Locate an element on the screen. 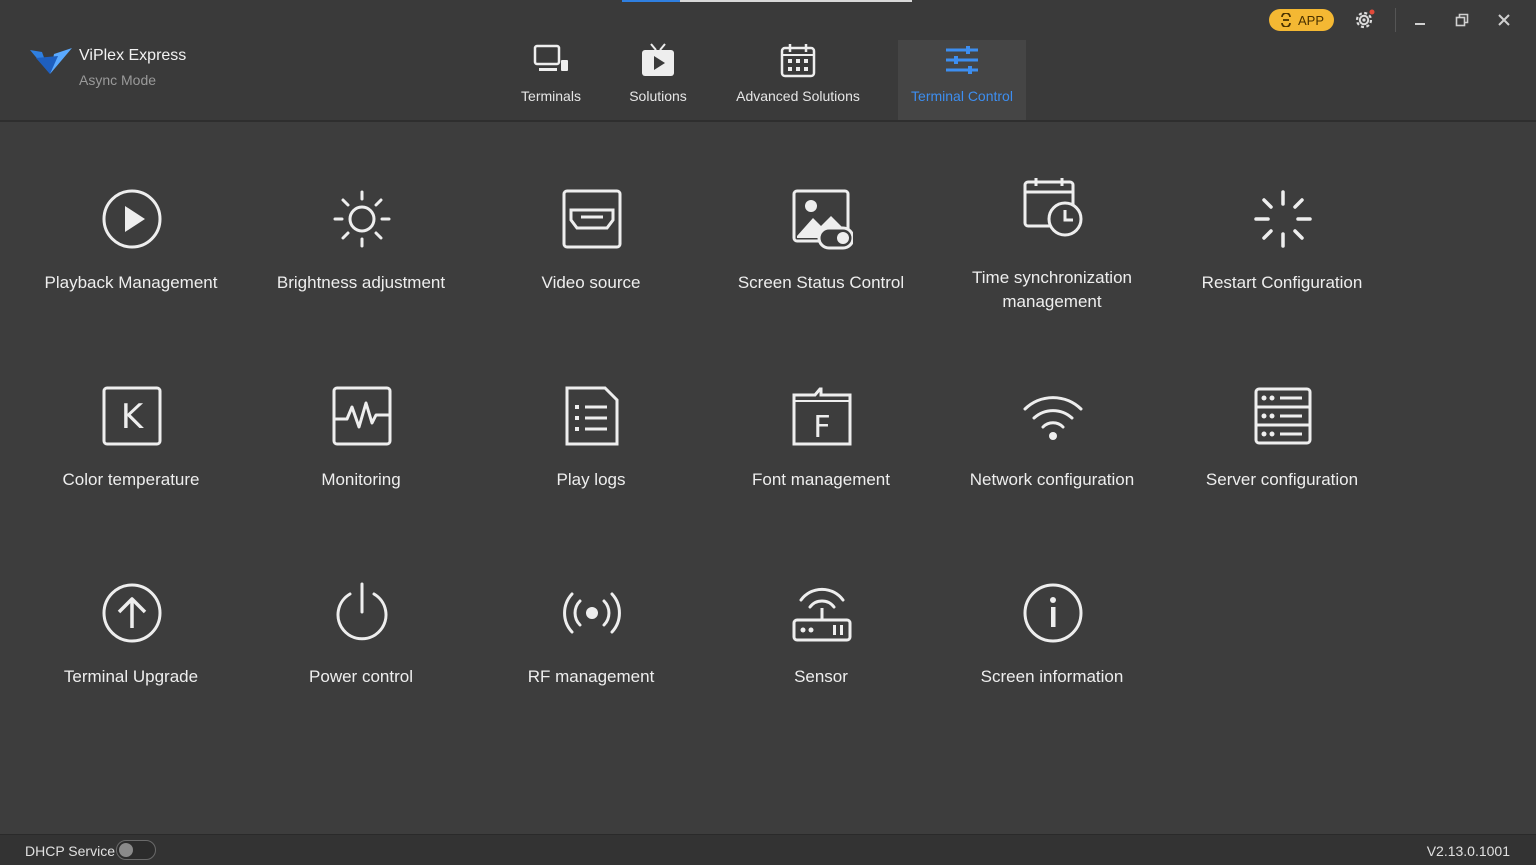  app-download-button: APP is located at coordinates (1301, 20).